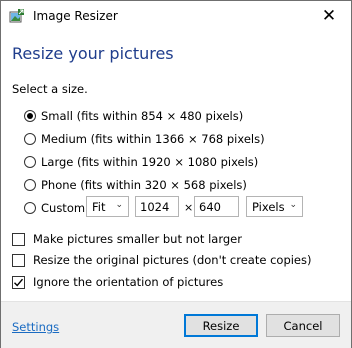  What do you see at coordinates (268, 206) in the screenshot?
I see `unit-value: Pixels` at bounding box center [268, 206].